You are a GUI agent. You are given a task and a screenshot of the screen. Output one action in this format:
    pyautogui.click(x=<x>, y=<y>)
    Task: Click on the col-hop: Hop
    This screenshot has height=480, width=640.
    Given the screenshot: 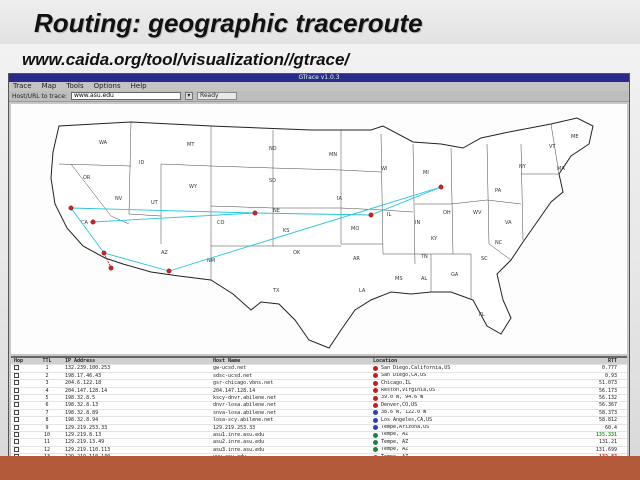 What is the action you would take?
    pyautogui.click(x=22, y=361)
    